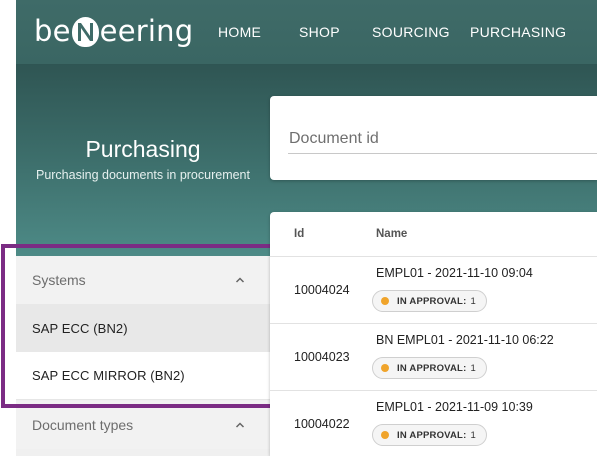 The height and width of the screenshot is (456, 597). I want to click on document-id-cell: 10004023, so click(322, 357).